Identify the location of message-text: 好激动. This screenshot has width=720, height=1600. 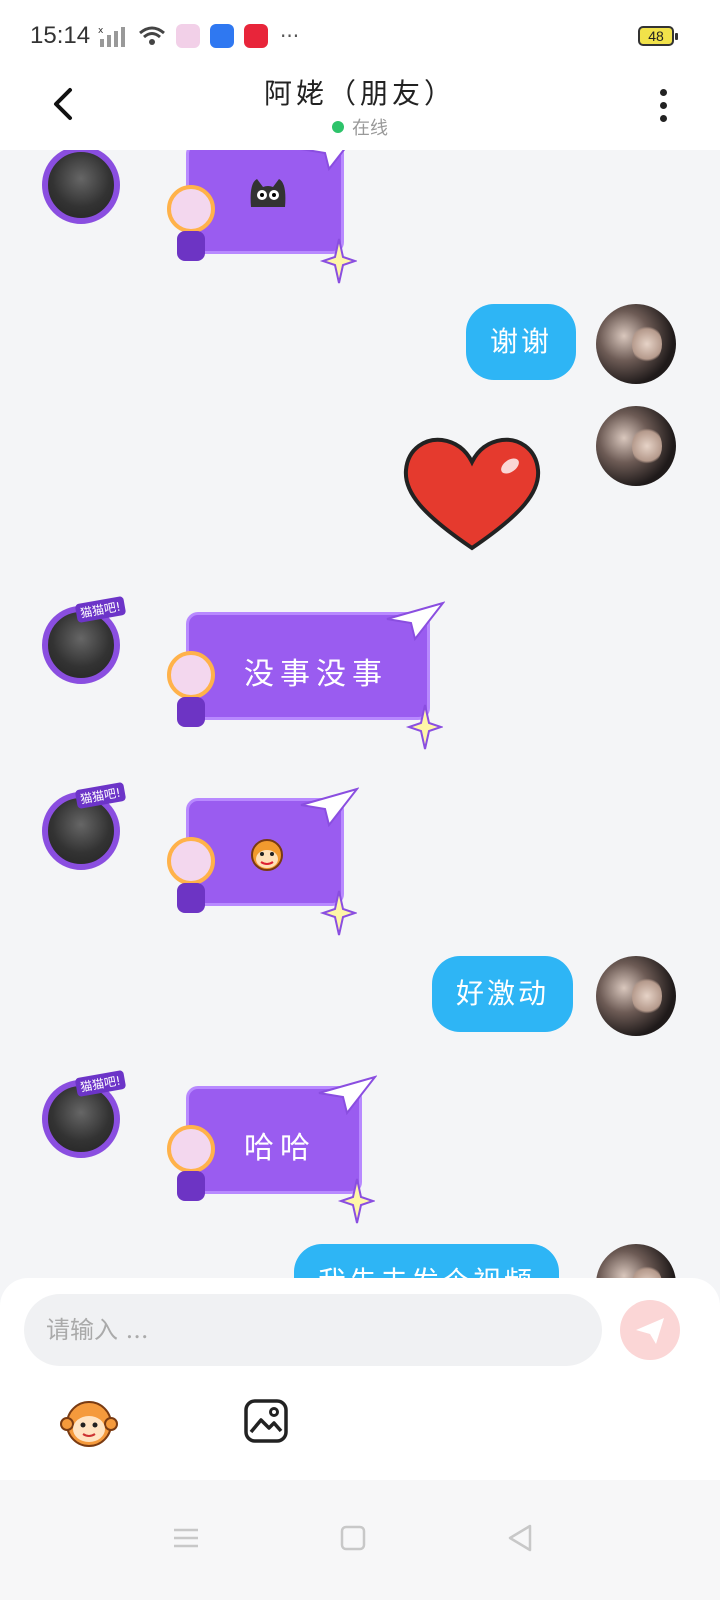
(503, 993).